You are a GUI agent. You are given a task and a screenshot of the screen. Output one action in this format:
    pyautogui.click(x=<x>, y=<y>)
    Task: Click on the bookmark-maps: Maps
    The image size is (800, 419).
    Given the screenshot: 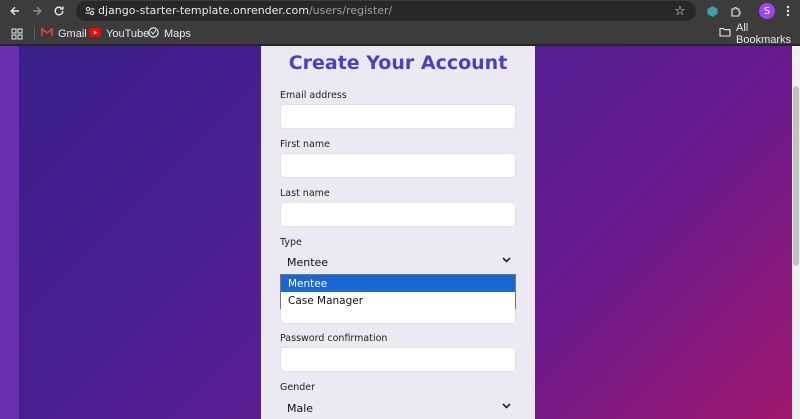 What is the action you would take?
    pyautogui.click(x=169, y=33)
    